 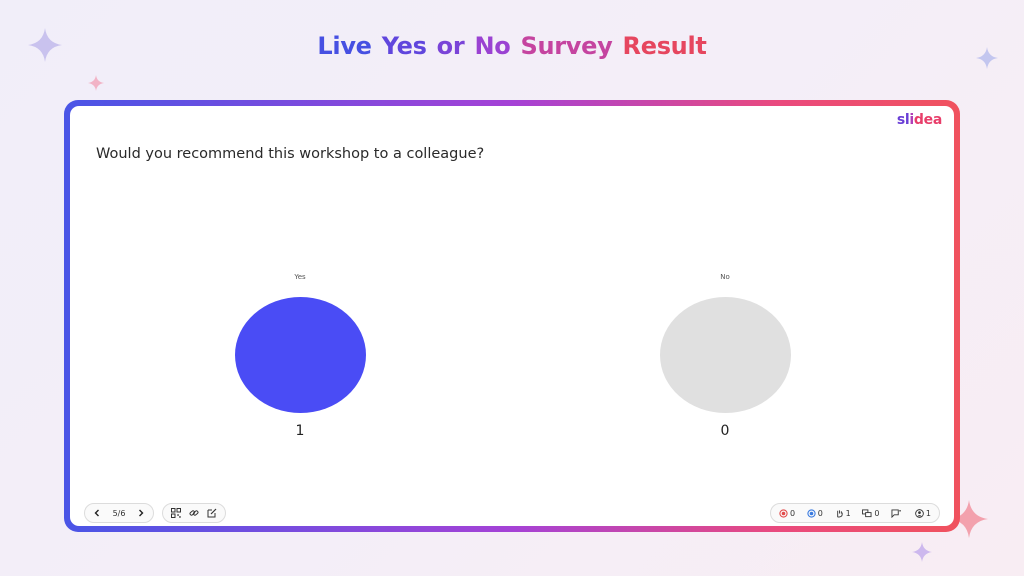 I want to click on participants-count: 1, so click(x=928, y=513).